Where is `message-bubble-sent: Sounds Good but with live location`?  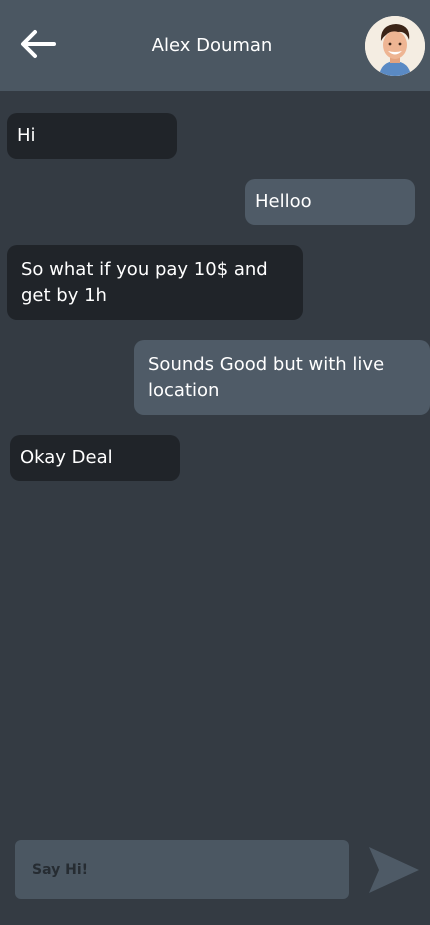
message-bubble-sent: Sounds Good but with live location is located at coordinates (282, 377).